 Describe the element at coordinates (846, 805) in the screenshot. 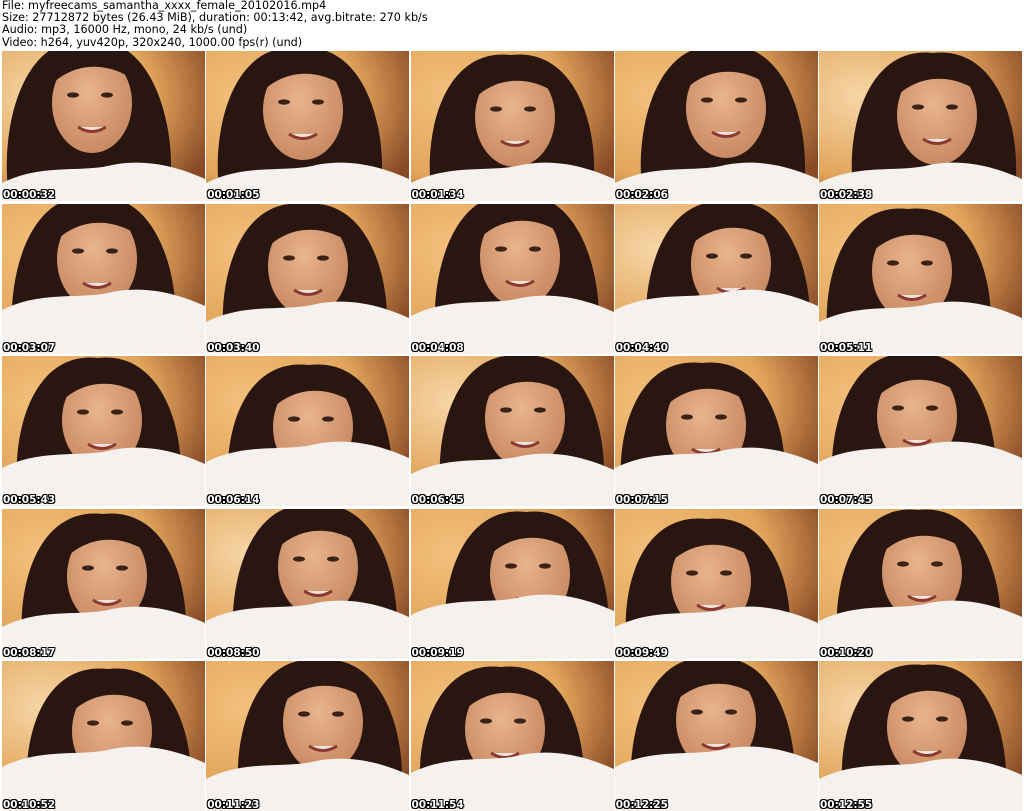

I see `frame-timestamp: 00:12:55` at that location.